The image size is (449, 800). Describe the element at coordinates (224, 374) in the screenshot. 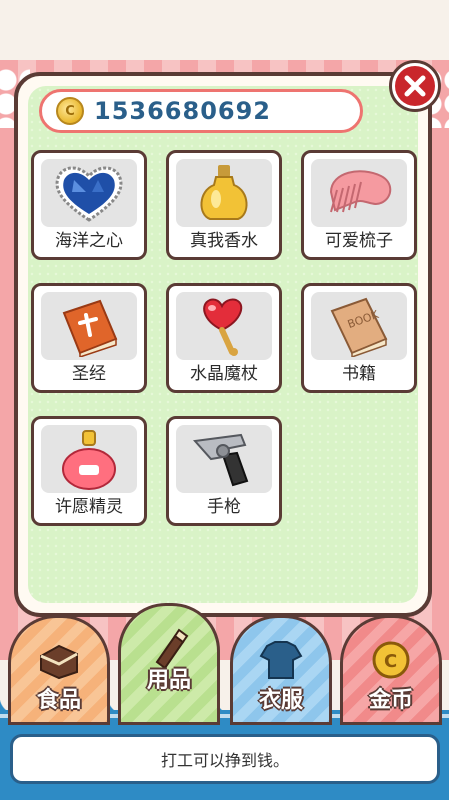

I see `item-label: 水晶魔杖` at that location.